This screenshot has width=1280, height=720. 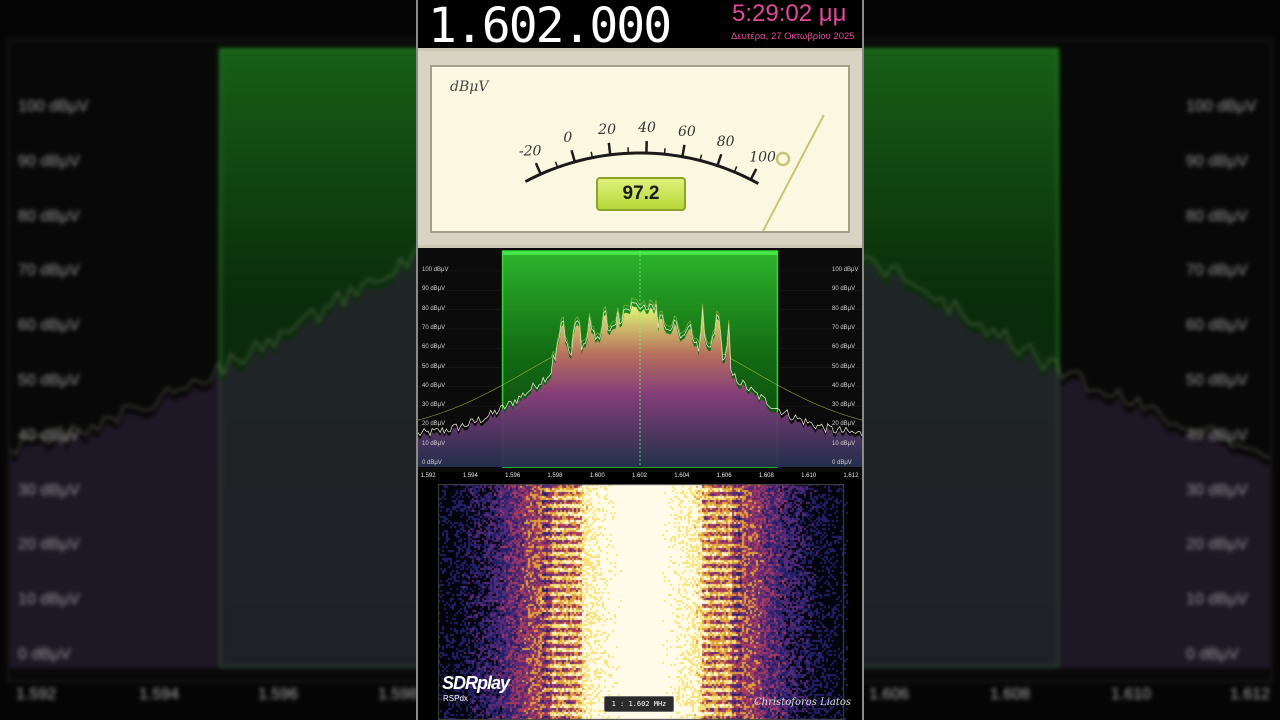 What do you see at coordinates (844, 327) in the screenshot?
I see `db-label-right: 70 dBμV` at bounding box center [844, 327].